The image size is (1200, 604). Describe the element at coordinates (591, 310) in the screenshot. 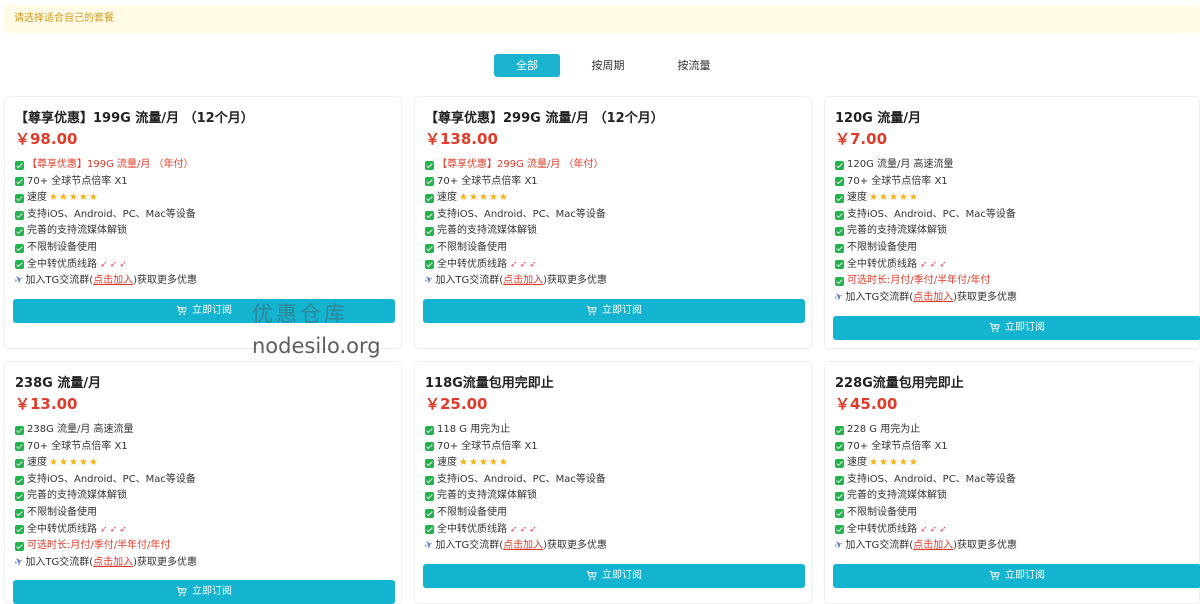

I see `cart-icon` at that location.